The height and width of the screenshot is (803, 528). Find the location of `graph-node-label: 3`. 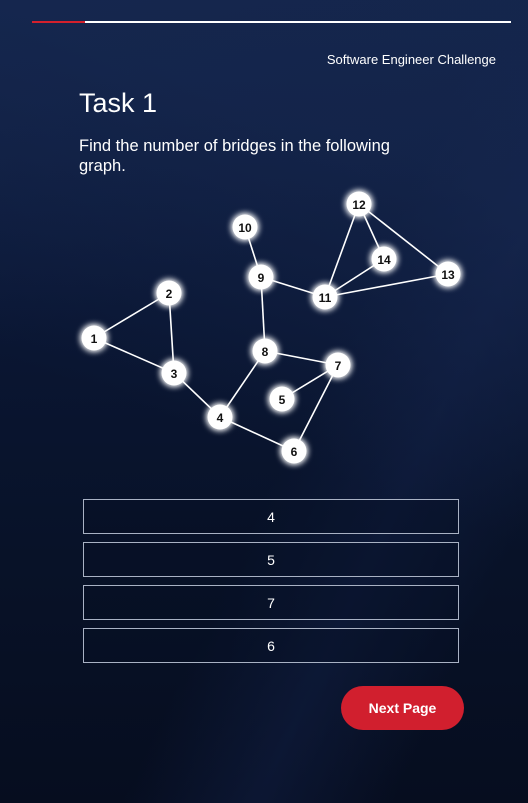

graph-node-label: 3 is located at coordinates (174, 374).